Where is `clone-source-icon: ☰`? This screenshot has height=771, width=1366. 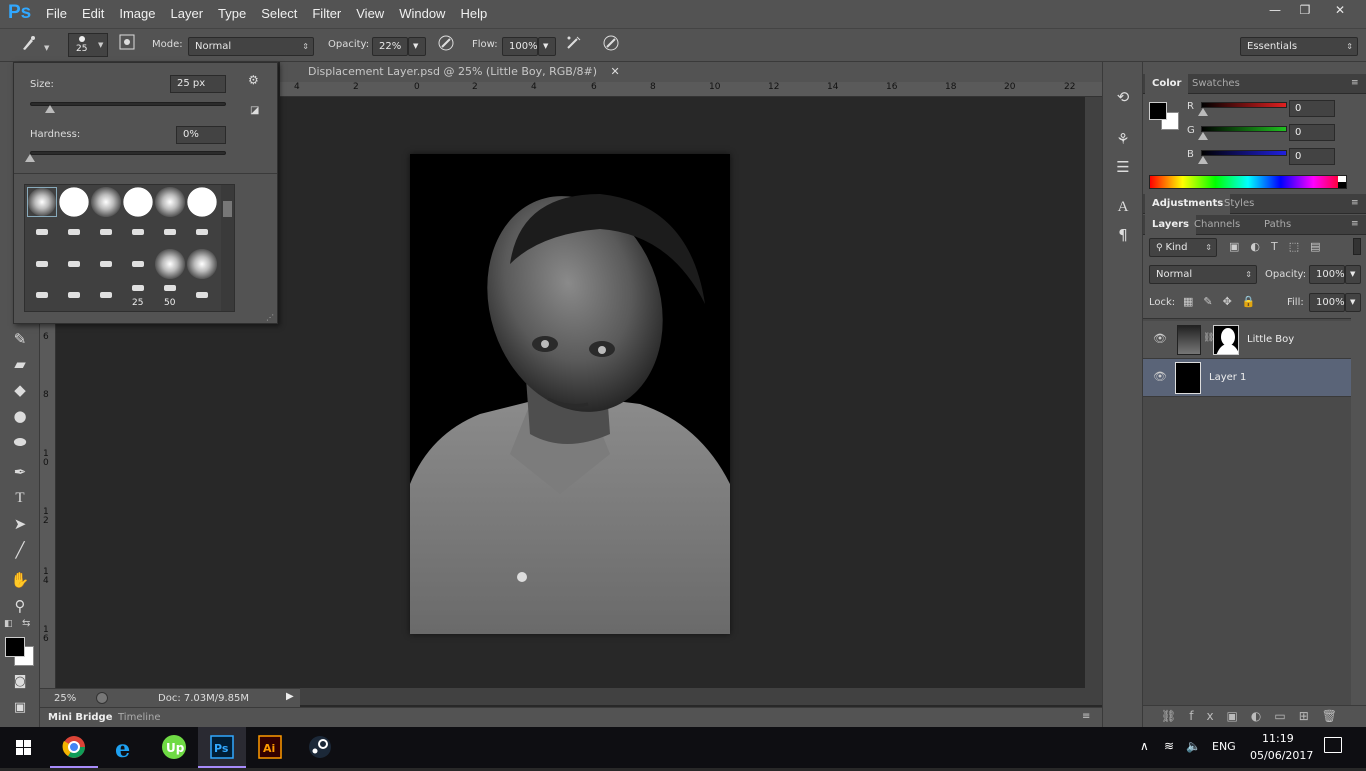
clone-source-icon: ☰ is located at coordinates (1123, 167).